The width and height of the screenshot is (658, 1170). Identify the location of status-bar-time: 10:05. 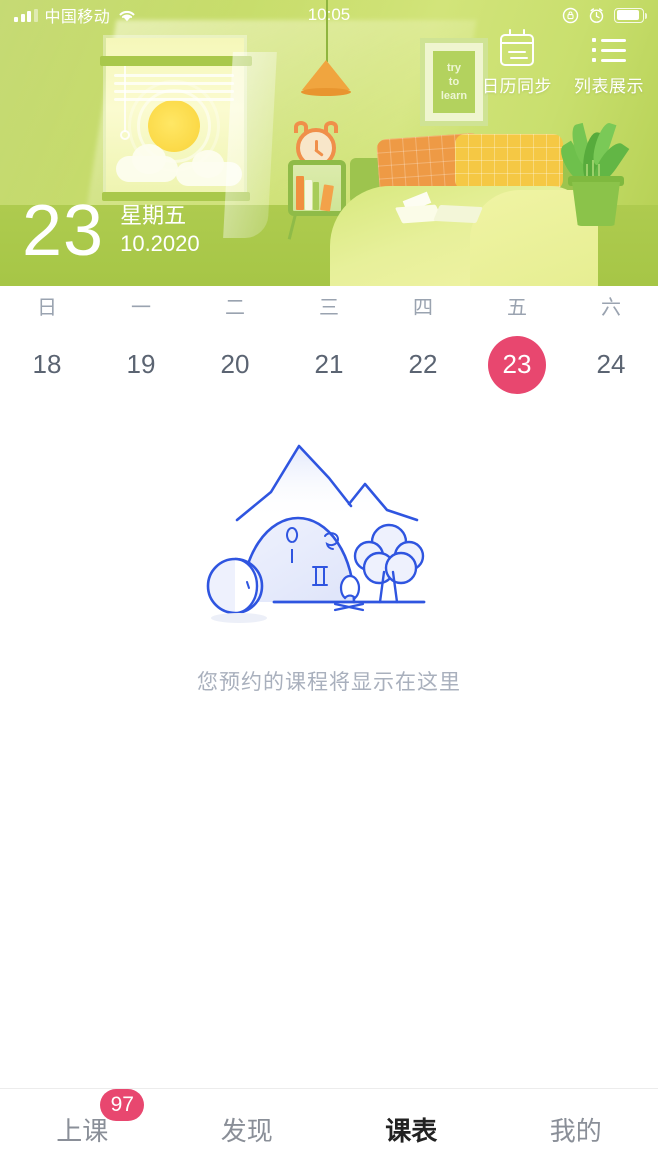
(329, 14).